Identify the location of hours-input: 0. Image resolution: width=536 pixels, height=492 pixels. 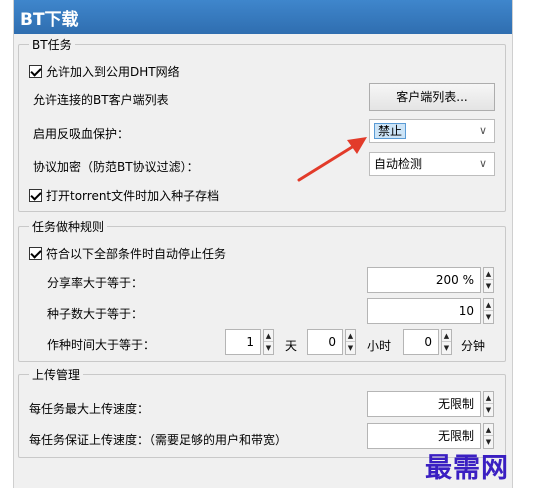
(325, 342).